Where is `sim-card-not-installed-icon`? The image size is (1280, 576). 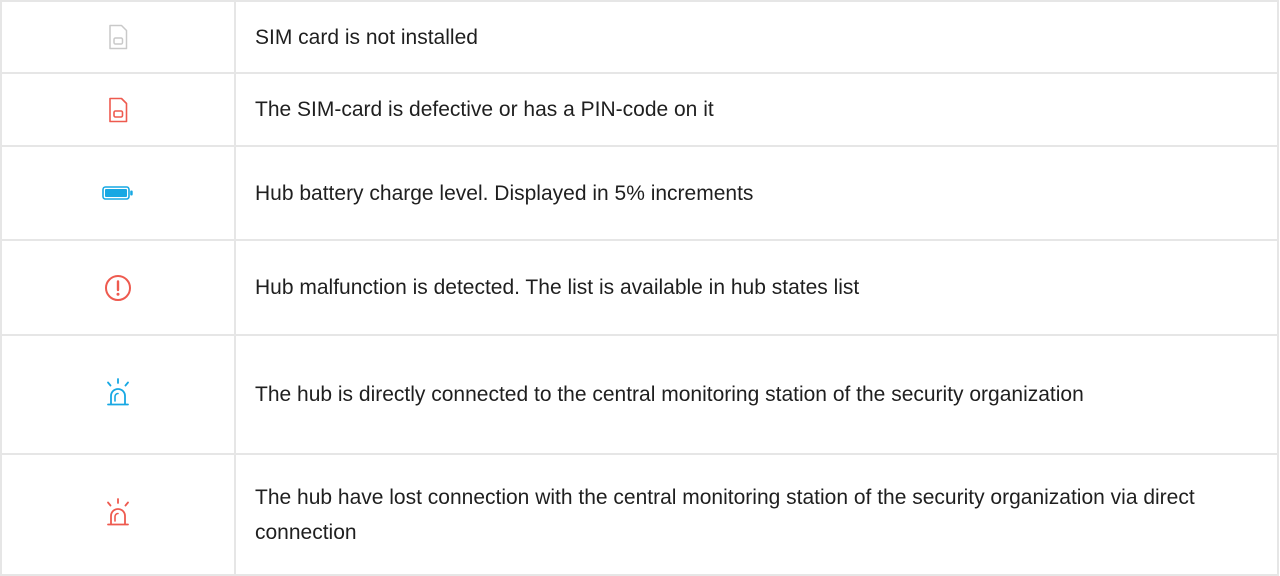 sim-card-not-installed-icon is located at coordinates (118, 37).